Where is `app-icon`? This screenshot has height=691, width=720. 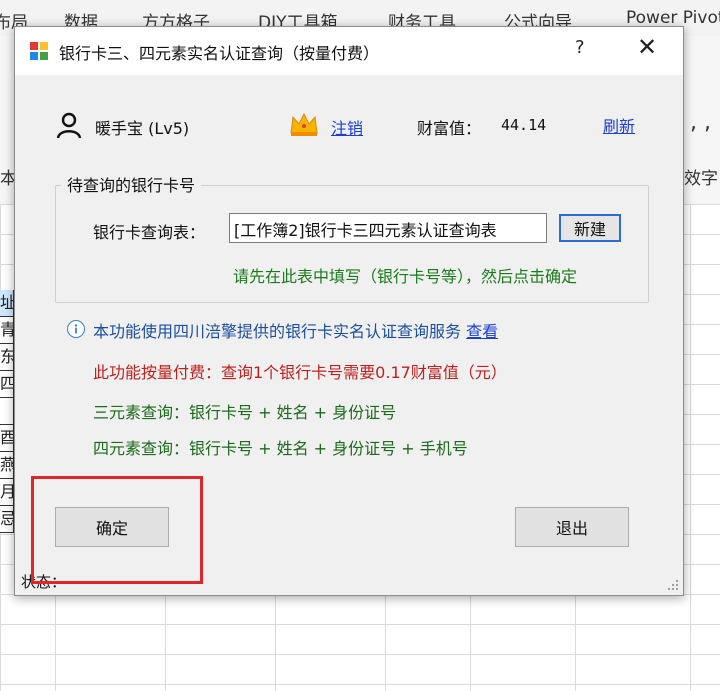
app-icon is located at coordinates (39, 51).